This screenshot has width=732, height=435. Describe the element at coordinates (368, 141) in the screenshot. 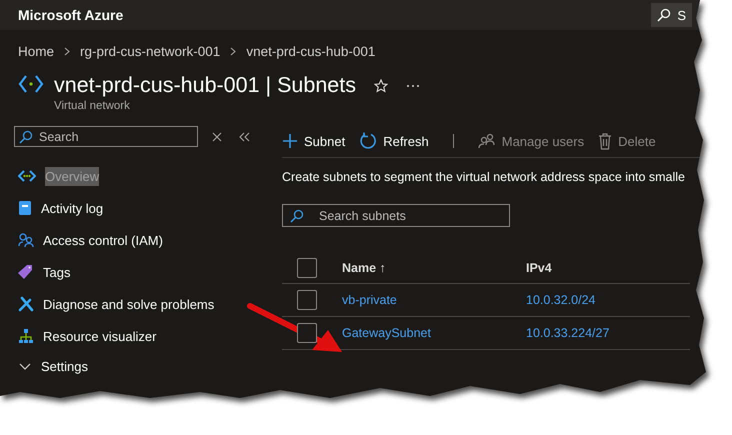

I see `refresh-icon` at that location.